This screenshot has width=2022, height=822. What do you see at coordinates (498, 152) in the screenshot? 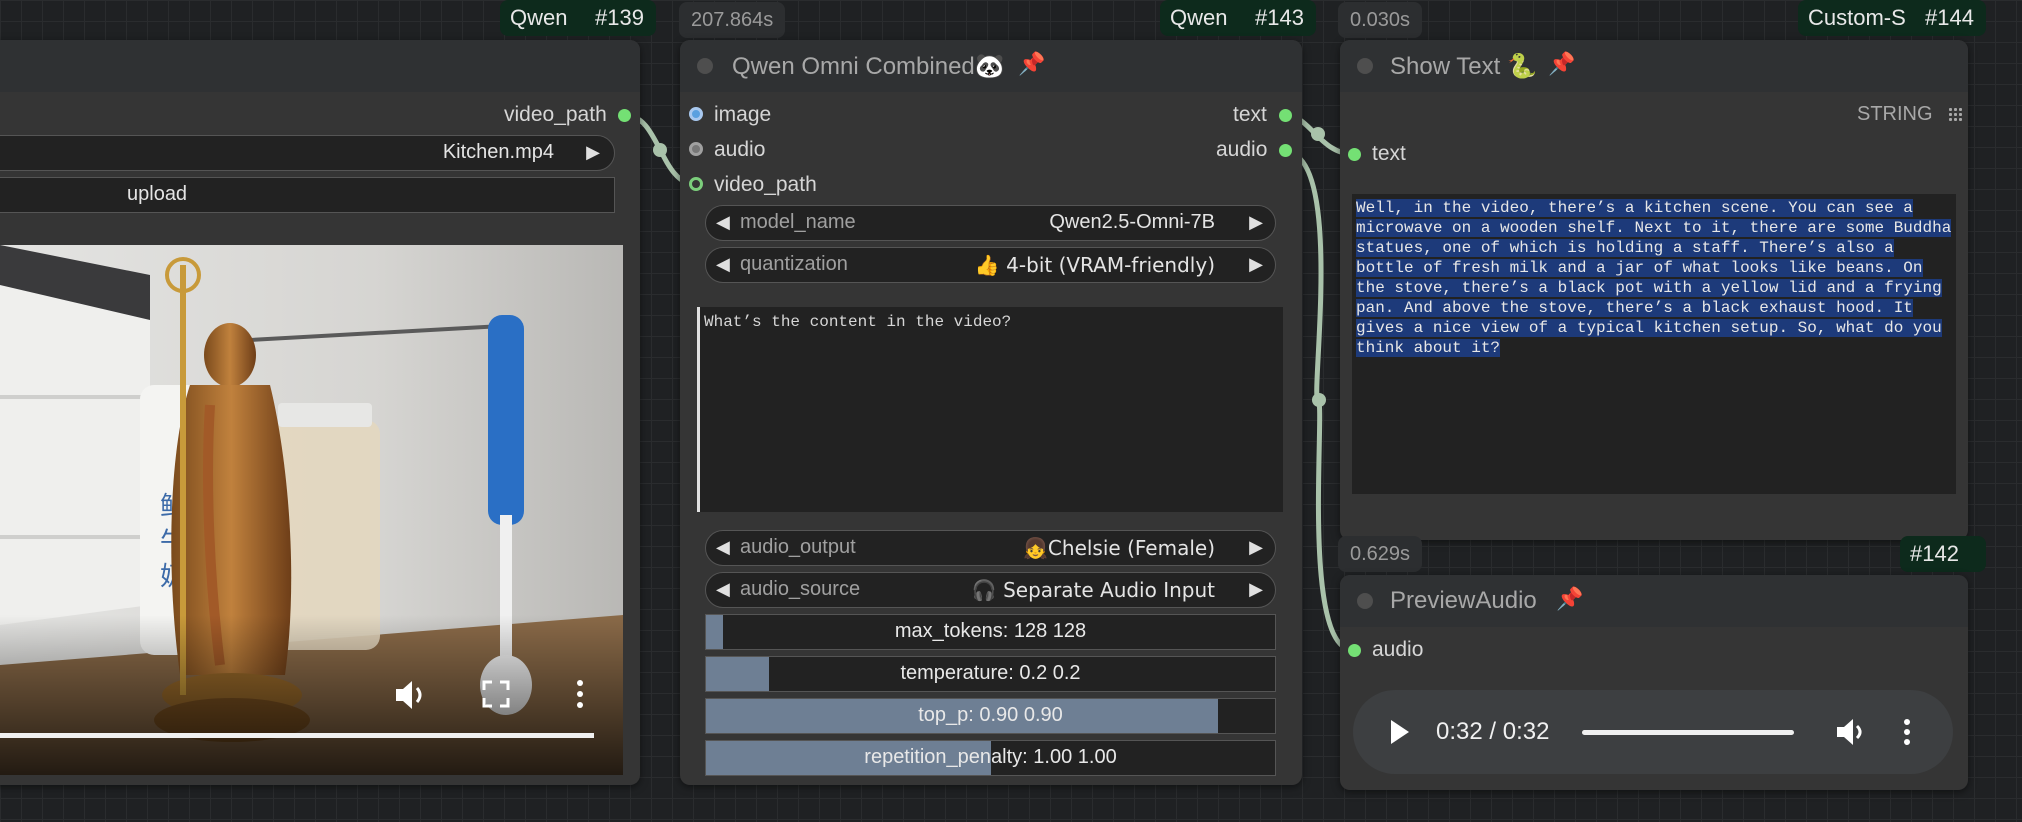
I see `video-select-value: Kitchen.mp4` at bounding box center [498, 152].